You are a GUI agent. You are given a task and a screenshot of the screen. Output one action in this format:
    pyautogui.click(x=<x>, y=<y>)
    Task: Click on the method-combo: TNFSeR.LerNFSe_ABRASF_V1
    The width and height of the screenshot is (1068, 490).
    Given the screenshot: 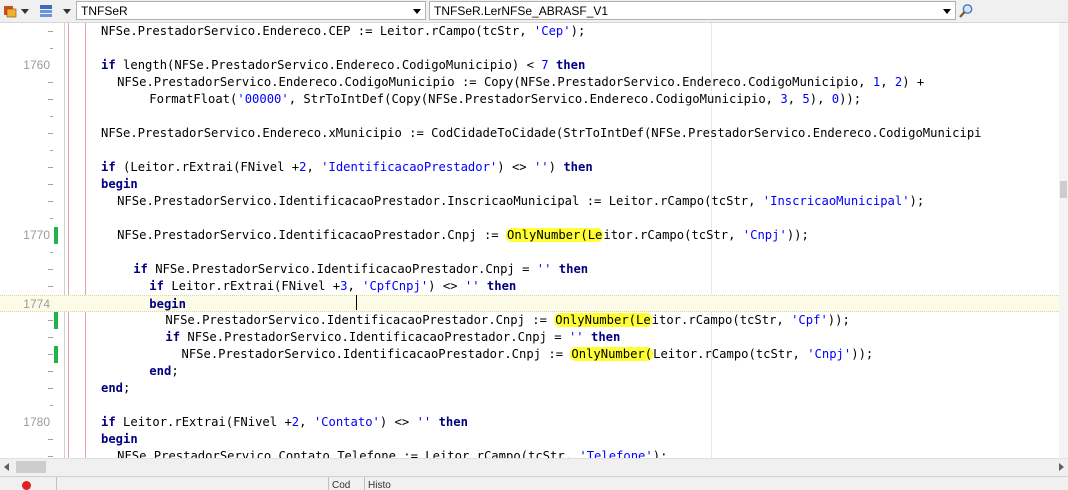 What is the action you would take?
    pyautogui.click(x=692, y=10)
    